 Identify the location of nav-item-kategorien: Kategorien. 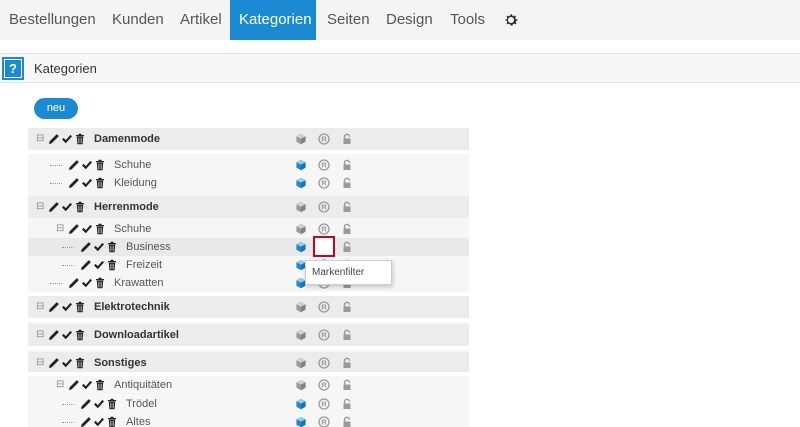
(273, 20).